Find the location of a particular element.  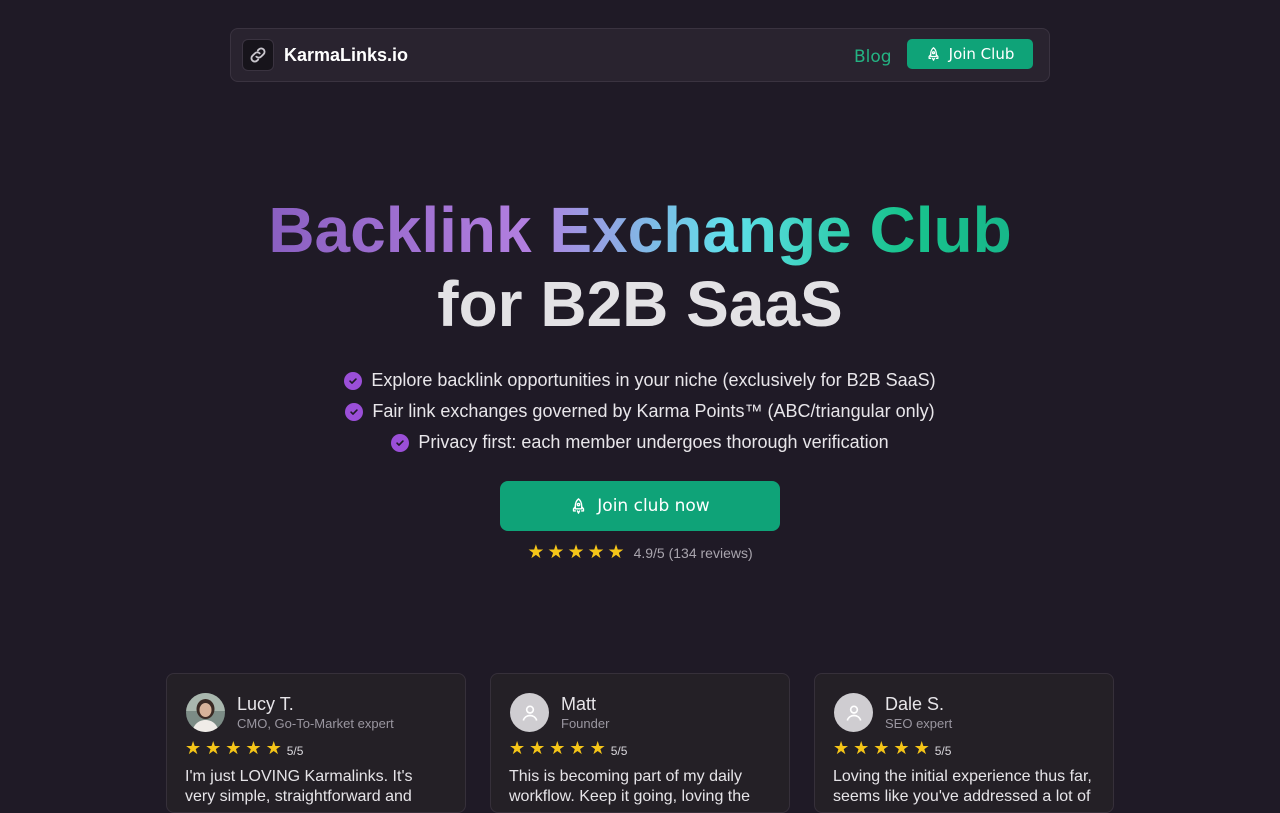

reviewer-name: Matt is located at coordinates (579, 704).